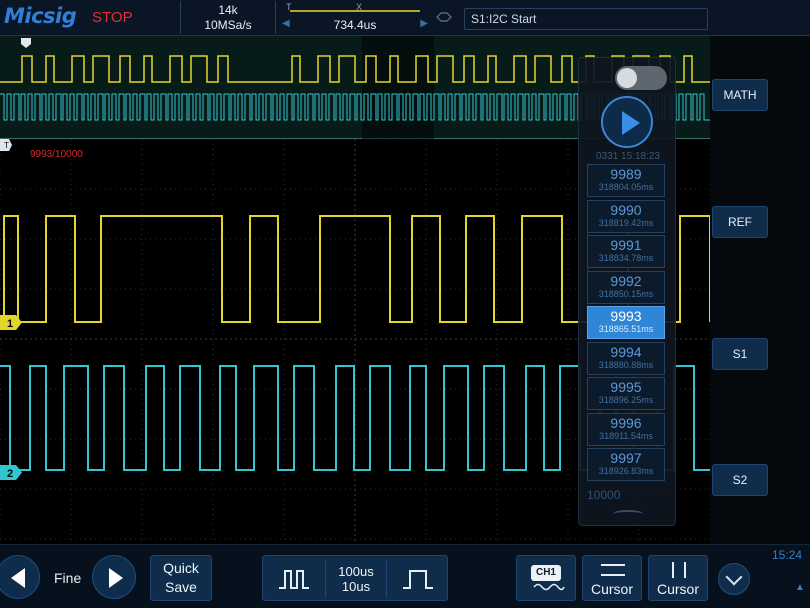  What do you see at coordinates (626, 245) in the screenshot?
I see `segment-number: 9991` at bounding box center [626, 245].